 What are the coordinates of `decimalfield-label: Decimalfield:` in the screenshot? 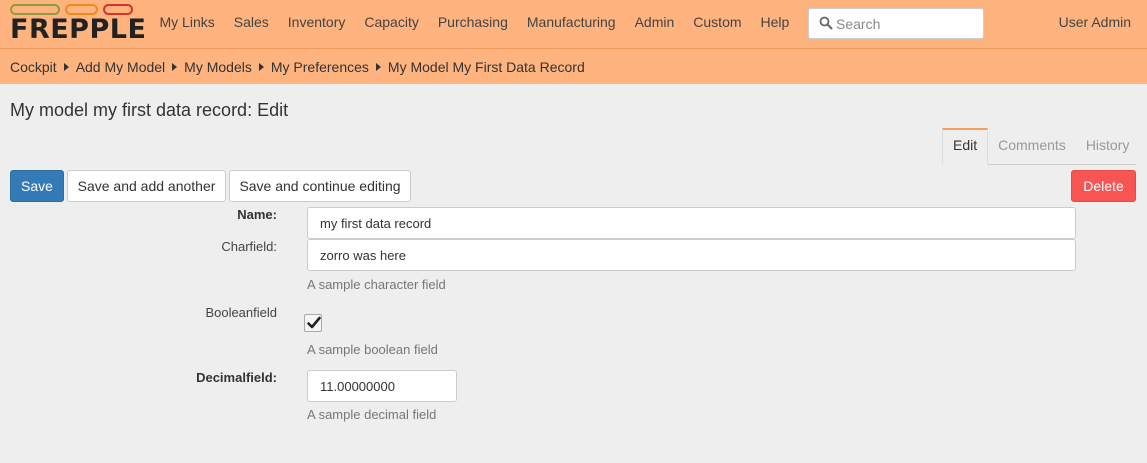 It's located at (236, 377).